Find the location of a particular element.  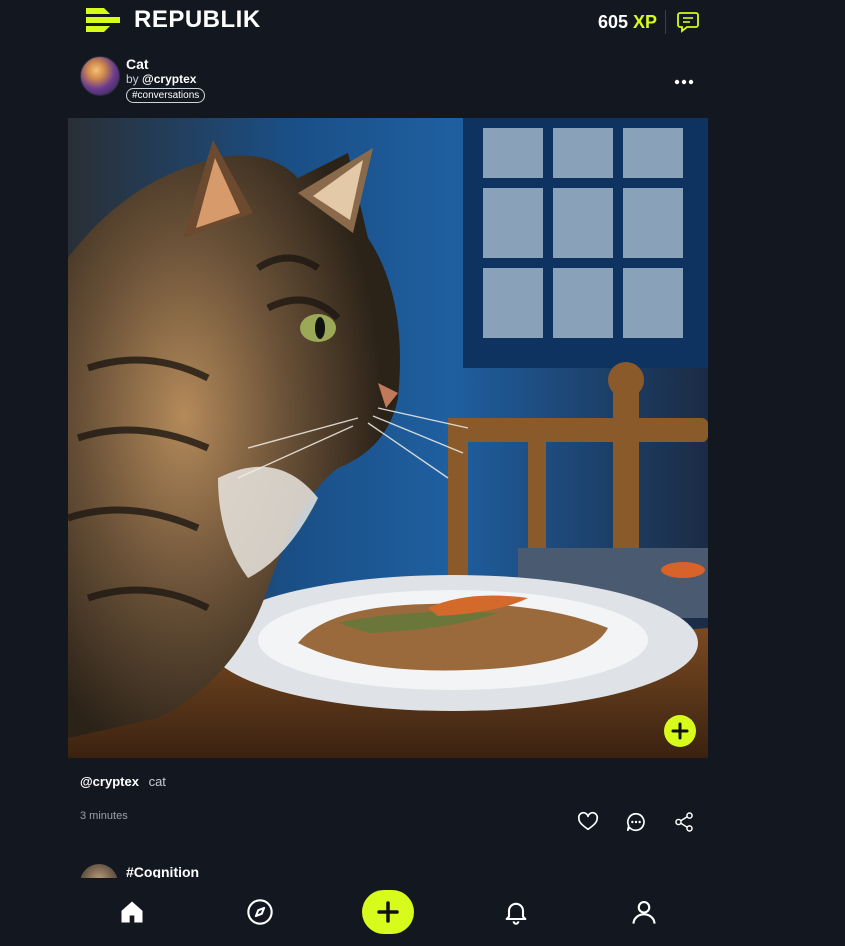

post-author-link: @cryptex is located at coordinates (169, 79).